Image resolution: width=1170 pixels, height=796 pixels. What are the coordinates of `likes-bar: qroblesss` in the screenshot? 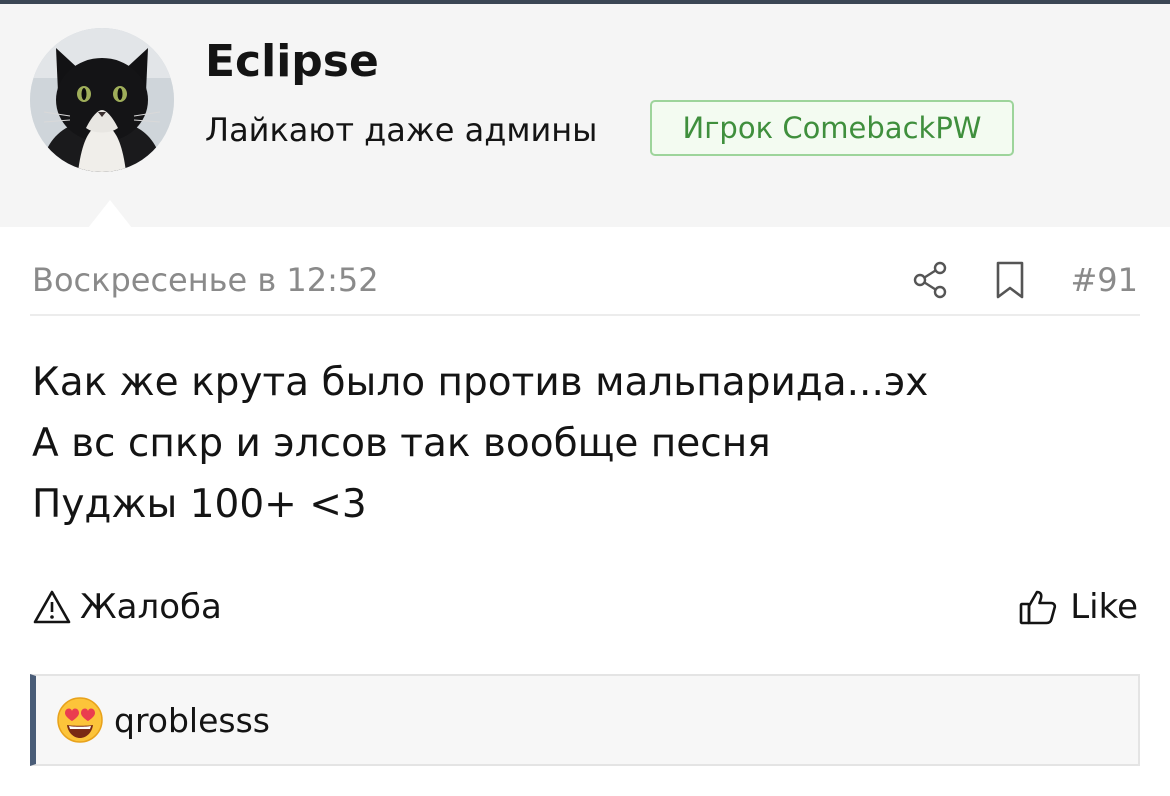 It's located at (585, 720).